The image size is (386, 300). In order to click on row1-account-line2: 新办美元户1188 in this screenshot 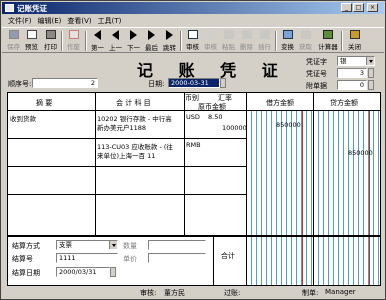, I will do `click(121, 127)`.